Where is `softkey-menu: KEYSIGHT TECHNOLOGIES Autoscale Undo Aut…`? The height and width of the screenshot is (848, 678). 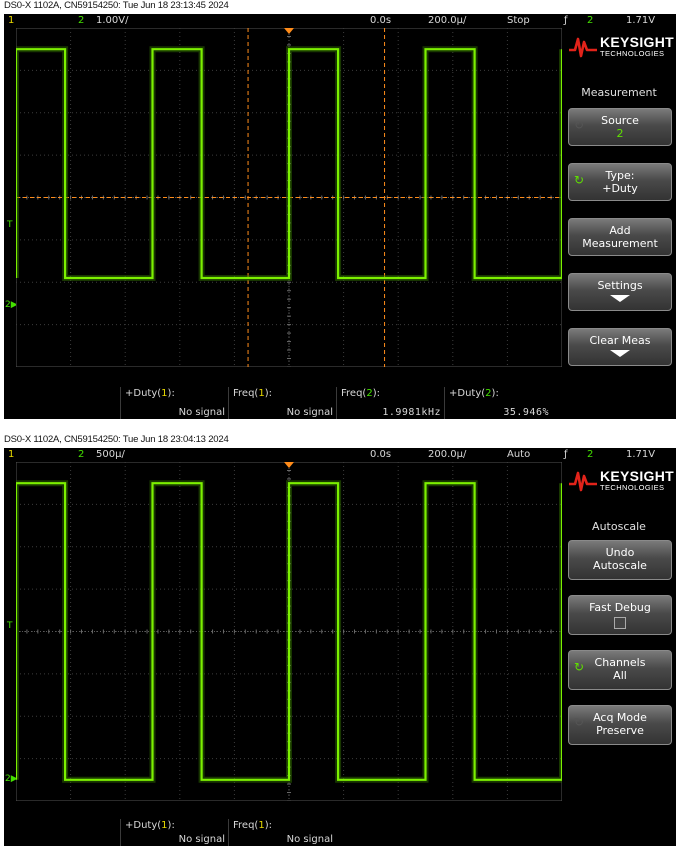 softkey-menu: KEYSIGHT TECHNOLOGIES Autoscale Undo Aut… is located at coordinates (619, 654).